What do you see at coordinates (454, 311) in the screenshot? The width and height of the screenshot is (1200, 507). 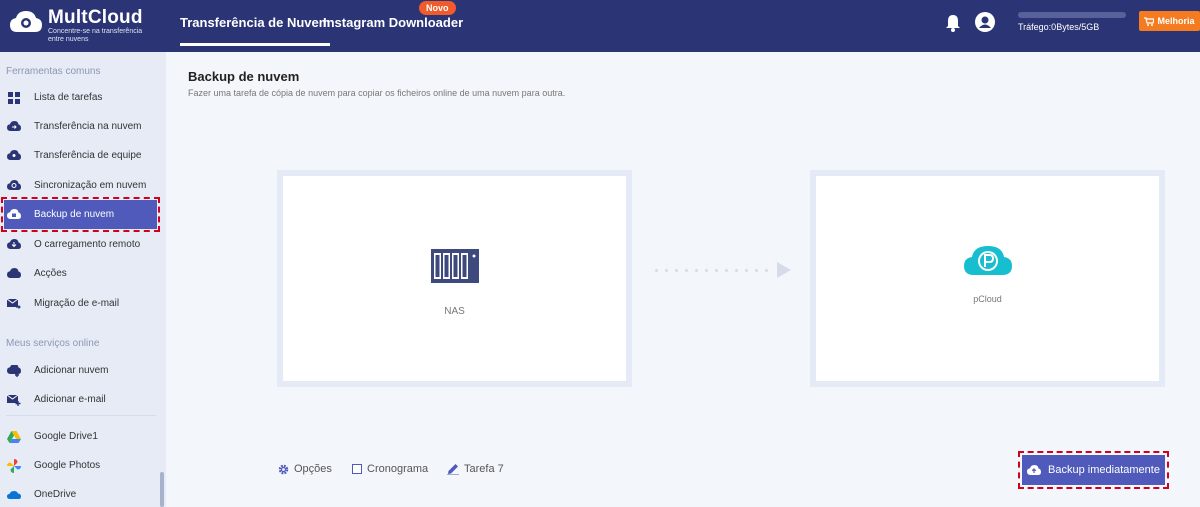 I see `source-label: NAS` at bounding box center [454, 311].